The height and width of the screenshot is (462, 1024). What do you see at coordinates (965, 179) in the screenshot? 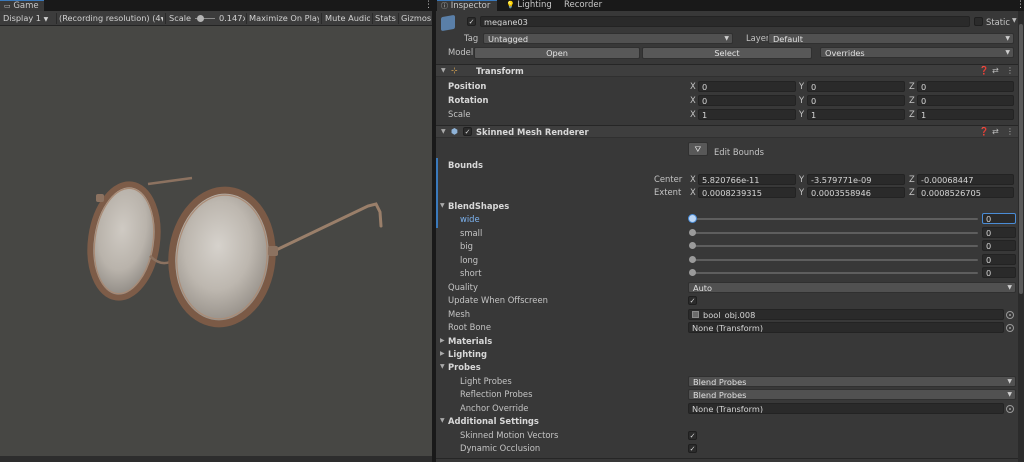
I see `center-z-field: -0.00068447` at bounding box center [965, 179].